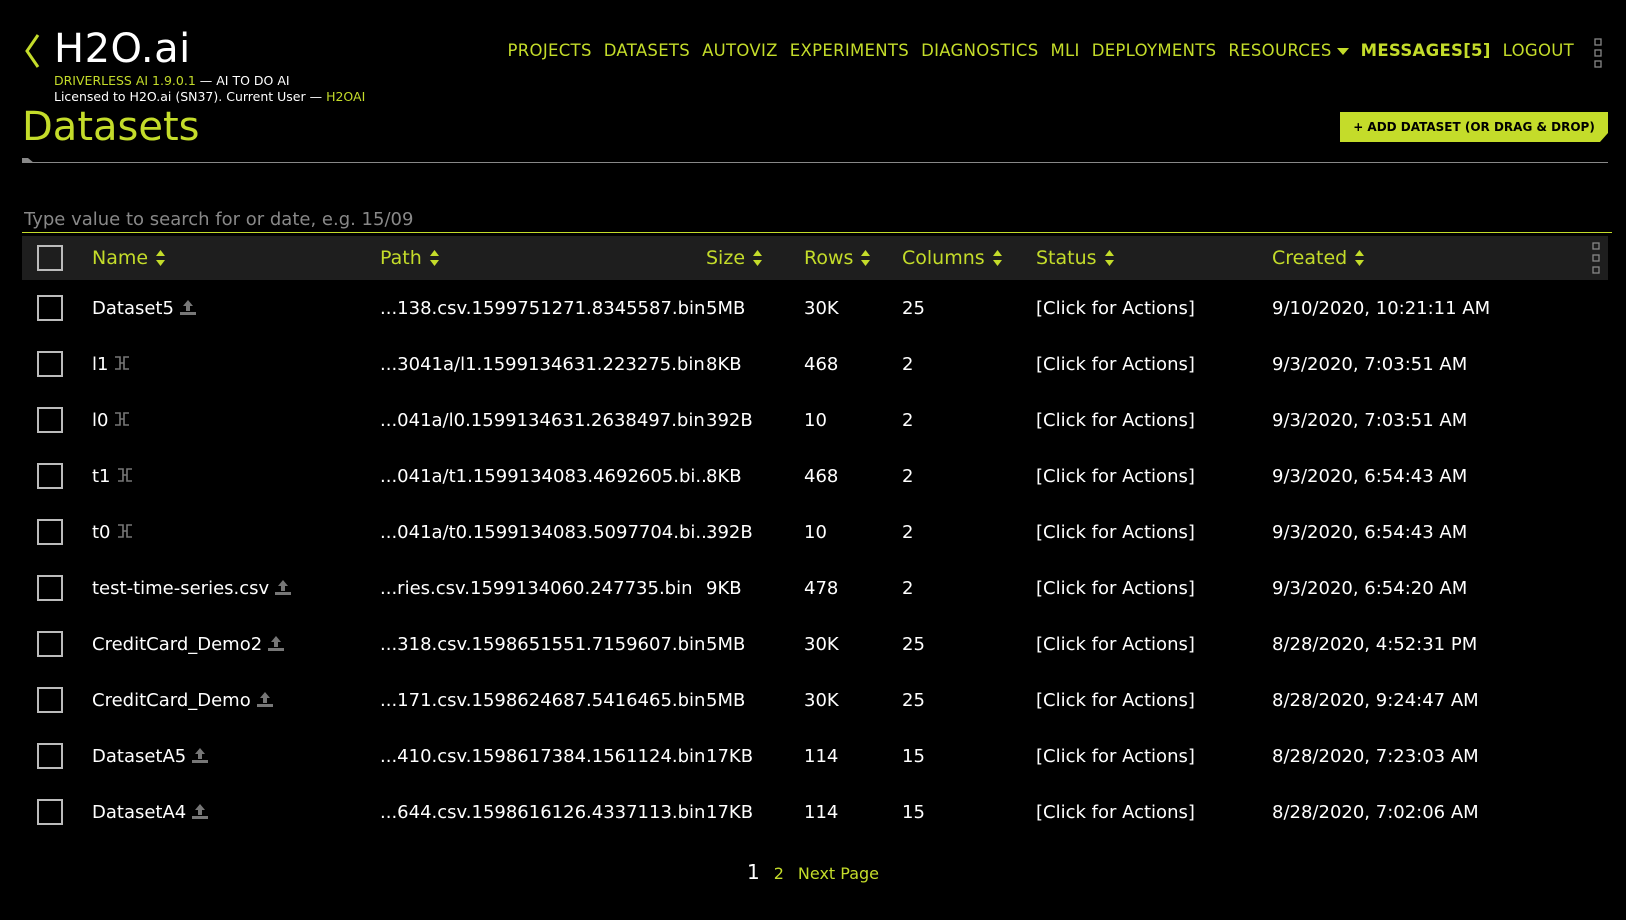  I want to click on dataset-name-cell: l1, so click(112, 364).